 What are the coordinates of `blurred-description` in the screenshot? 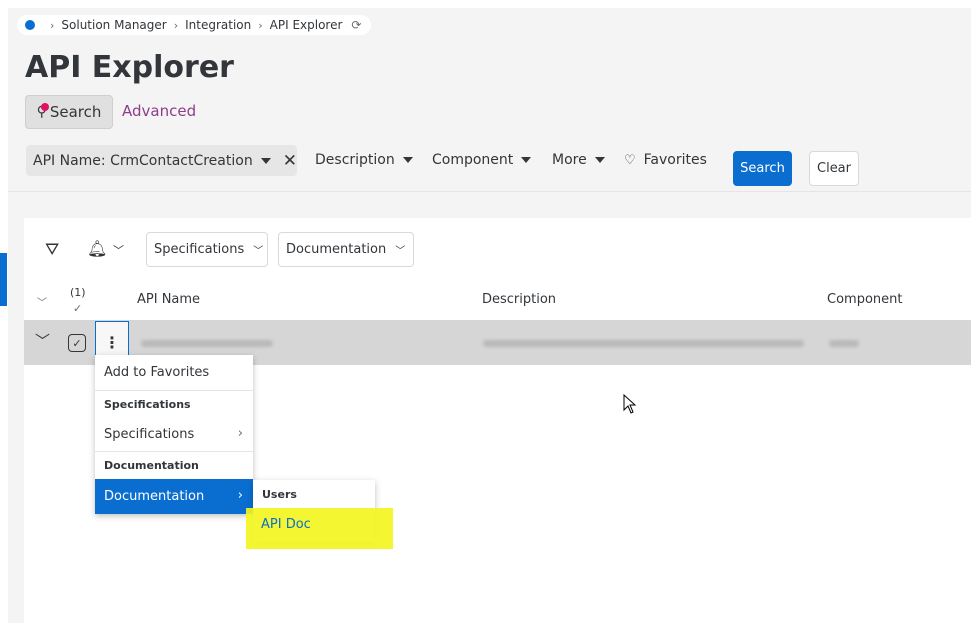 It's located at (643, 343).